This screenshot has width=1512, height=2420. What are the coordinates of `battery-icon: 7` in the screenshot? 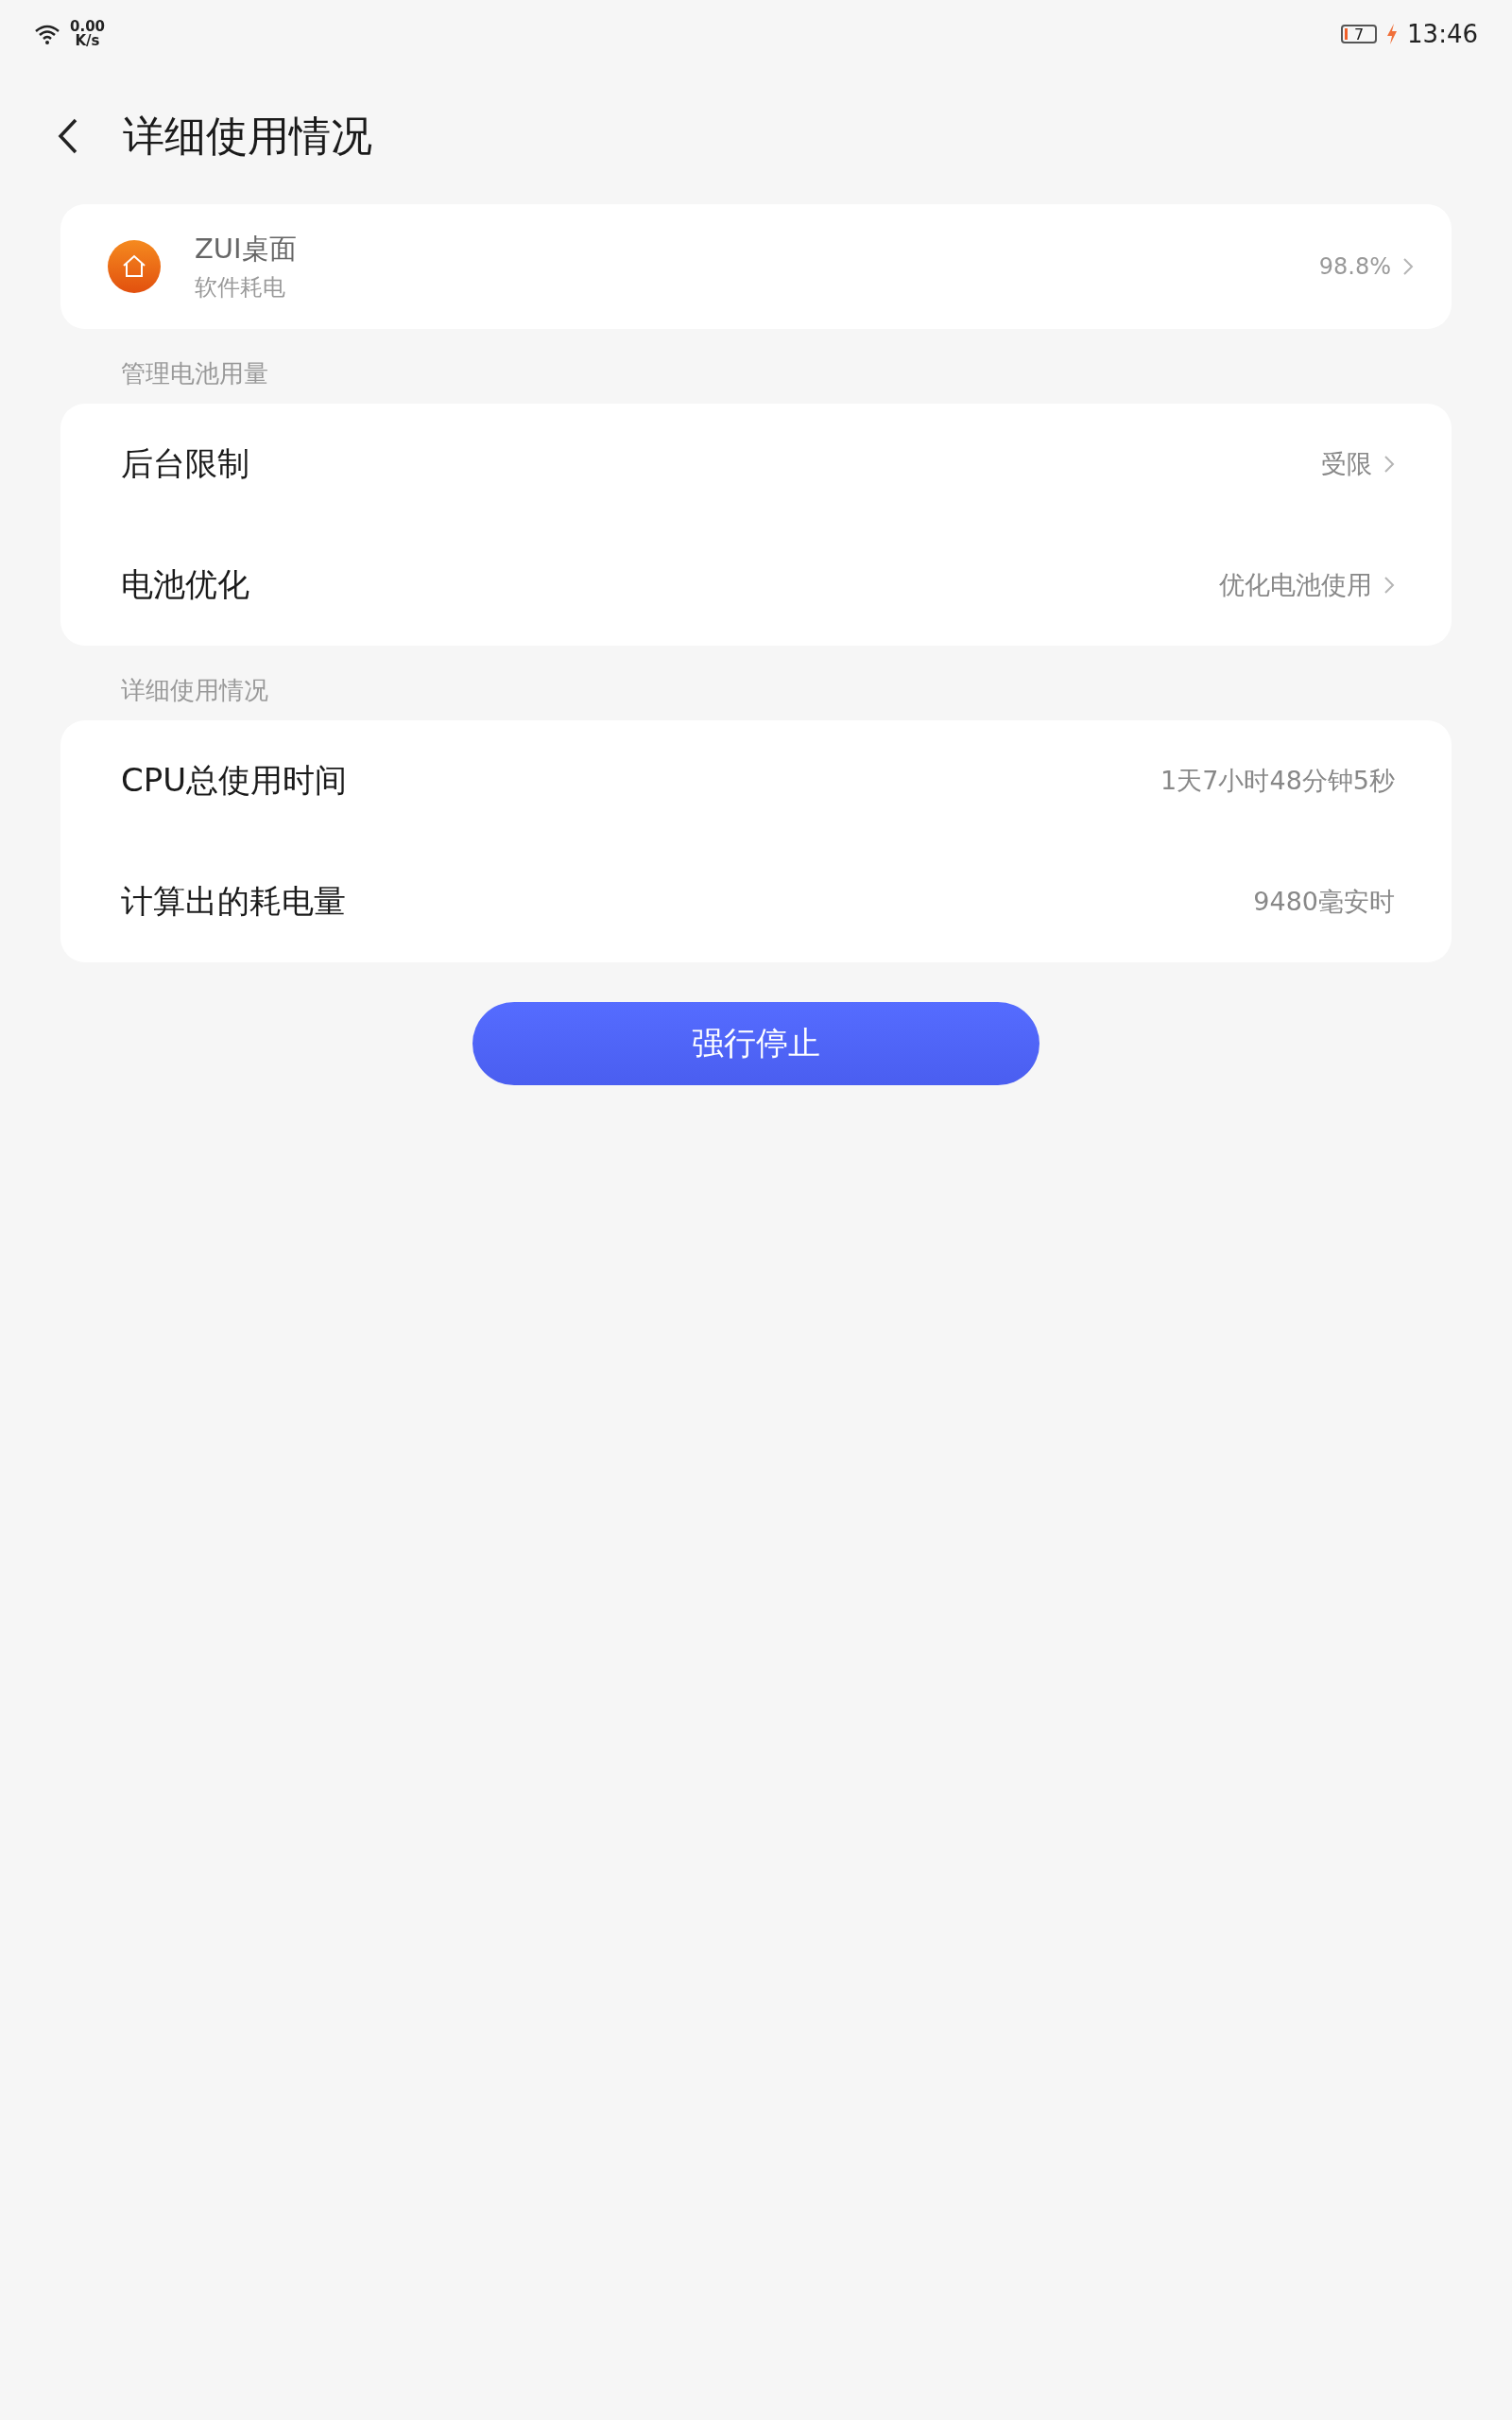 It's located at (1359, 34).